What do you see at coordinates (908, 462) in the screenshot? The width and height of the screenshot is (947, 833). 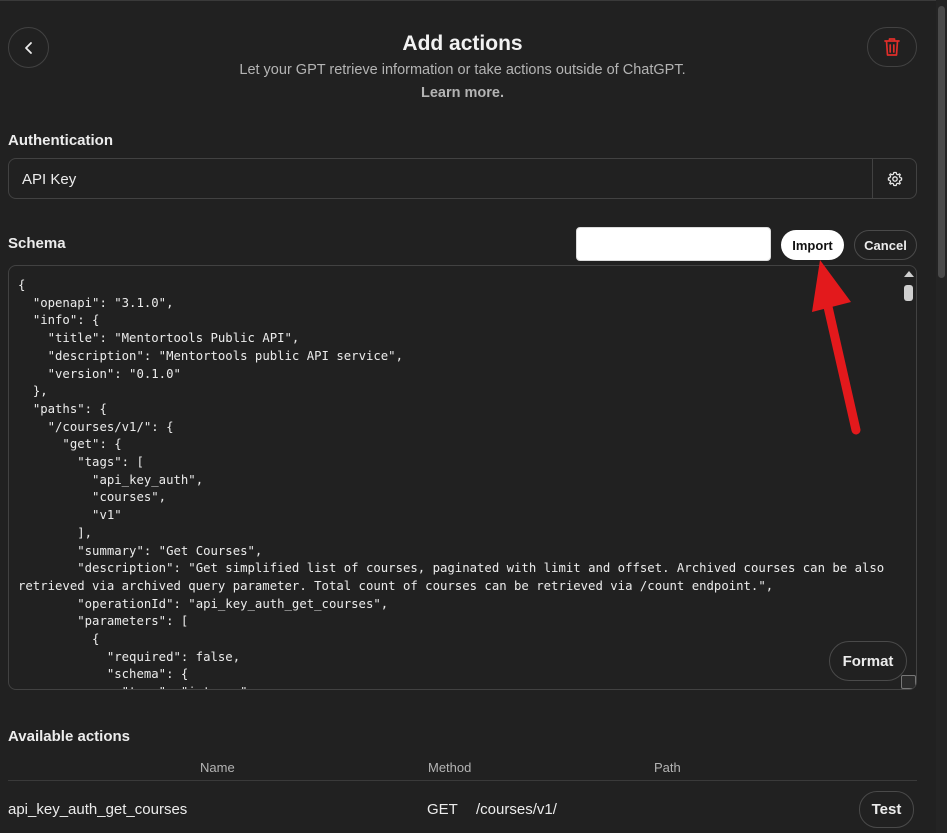 I see `schema-scrollbar` at bounding box center [908, 462].